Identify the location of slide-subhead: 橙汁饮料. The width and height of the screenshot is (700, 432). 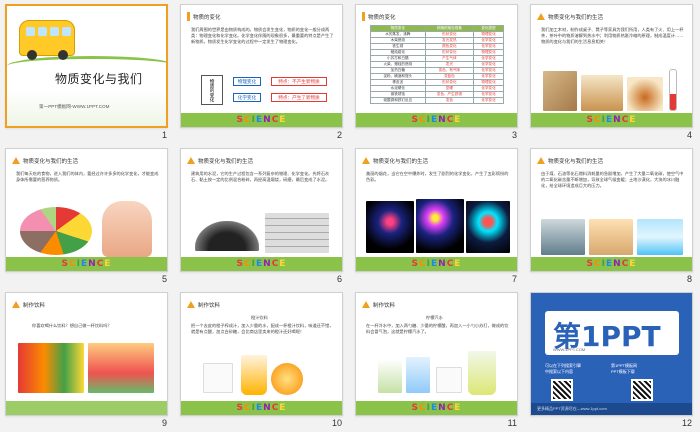
(259, 317).